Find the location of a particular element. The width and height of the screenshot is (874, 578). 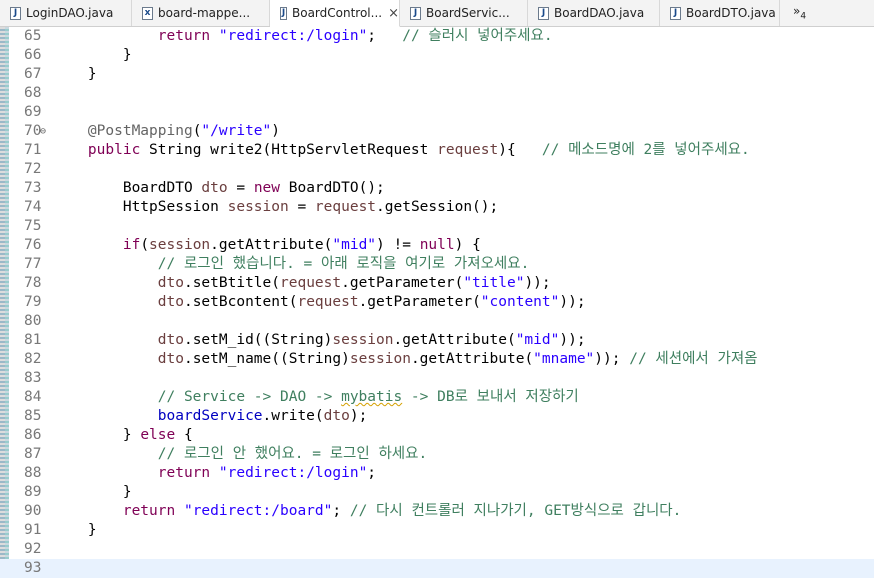

line-number: 71 is located at coordinates (33, 150).